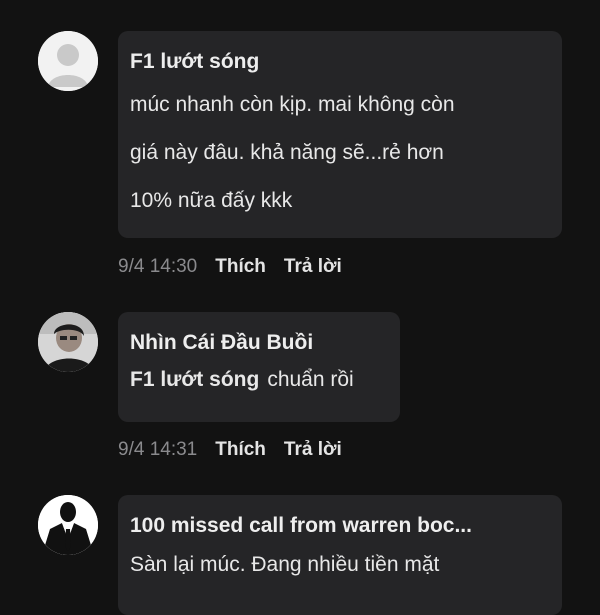 Image resolution: width=600 pixels, height=615 pixels. What do you see at coordinates (292, 104) in the screenshot?
I see `comment-line: múc nhanh còn kịp. mai không còn` at bounding box center [292, 104].